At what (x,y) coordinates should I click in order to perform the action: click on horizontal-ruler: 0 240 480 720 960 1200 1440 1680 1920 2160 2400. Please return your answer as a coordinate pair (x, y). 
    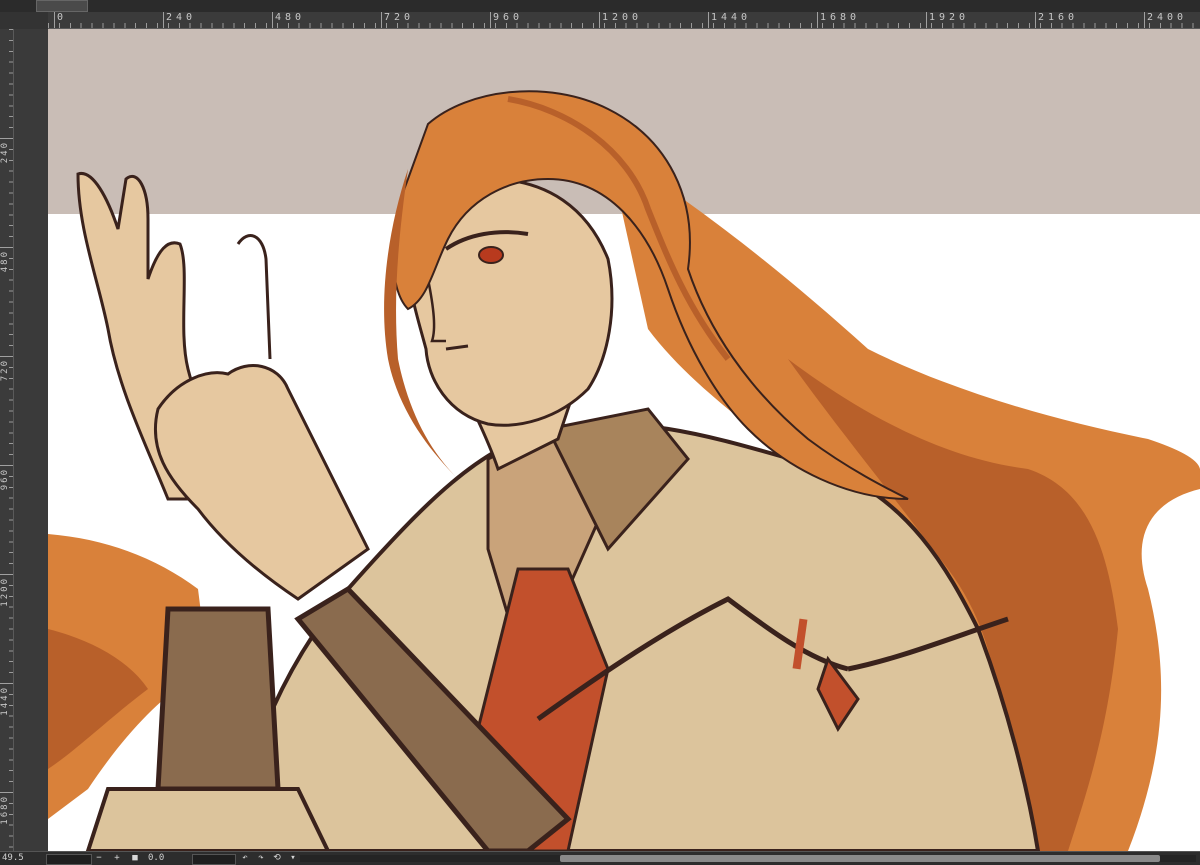
    Looking at the image, I should click on (624, 20).